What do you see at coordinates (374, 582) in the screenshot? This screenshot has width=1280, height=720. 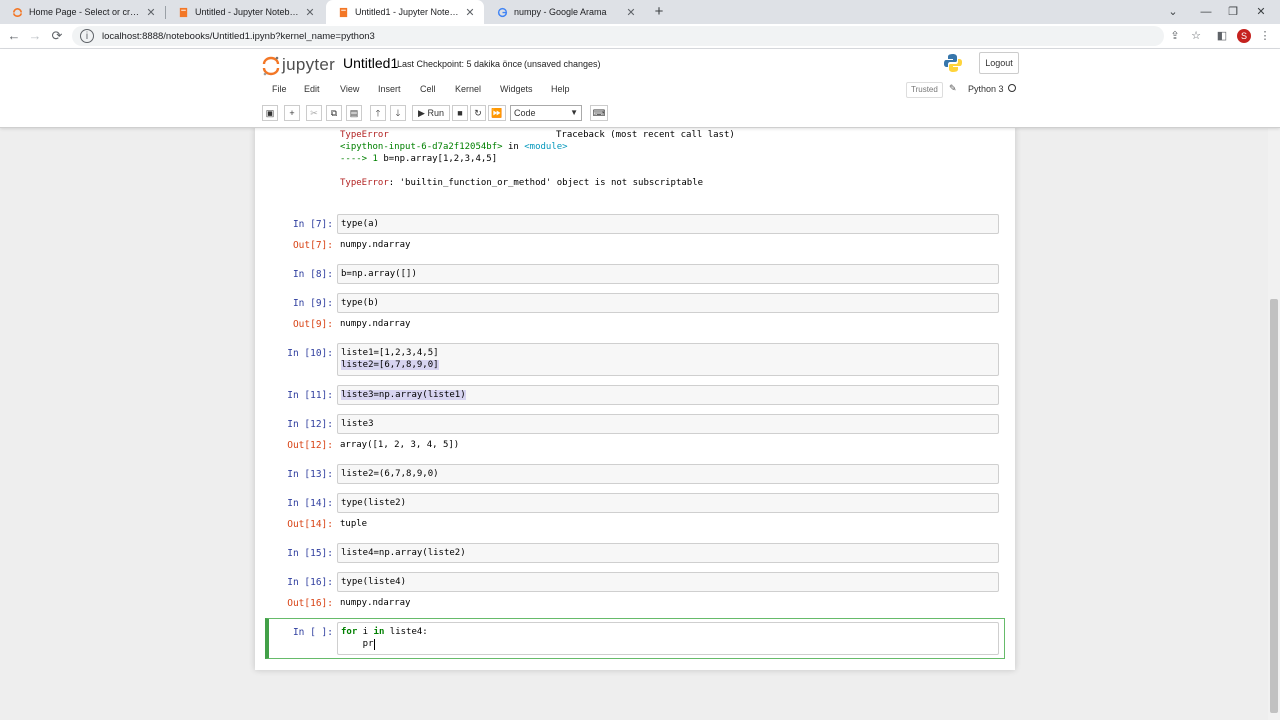 I see `code-line: type(liste4)` at bounding box center [374, 582].